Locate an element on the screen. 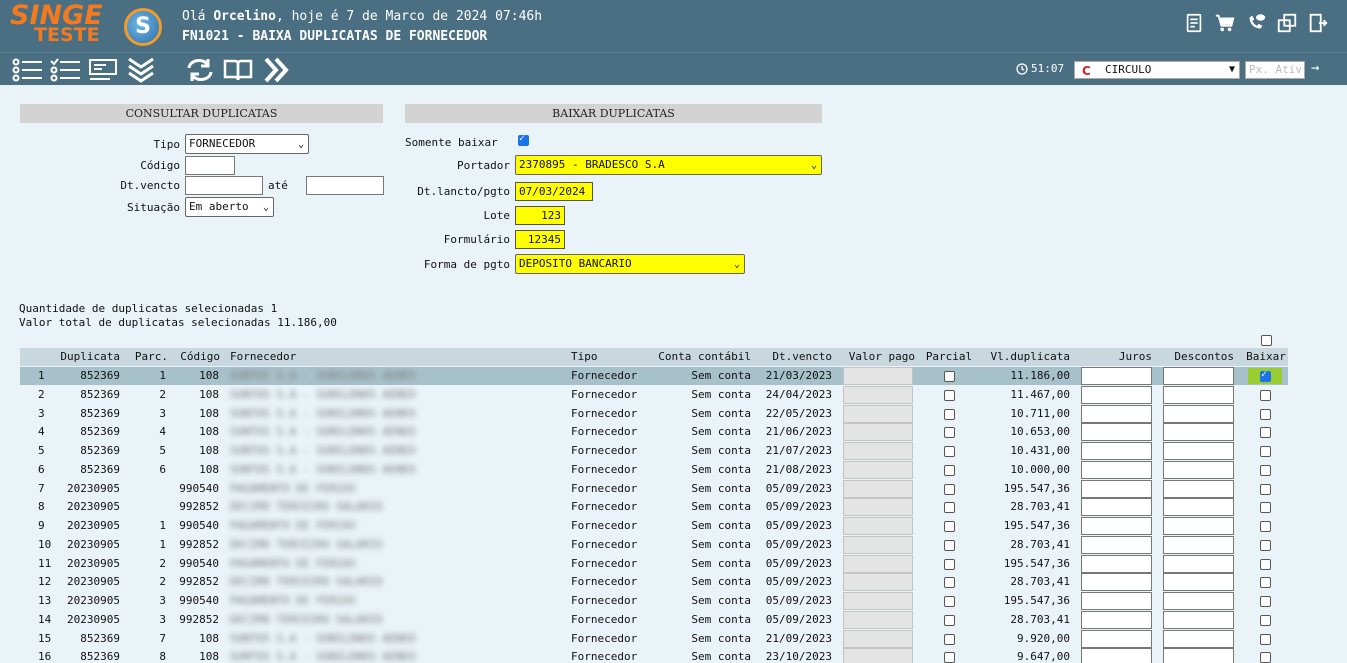 Image resolution: width=1347 pixels, height=663 pixels. col-duplicata: Duplicata is located at coordinates (84, 357).